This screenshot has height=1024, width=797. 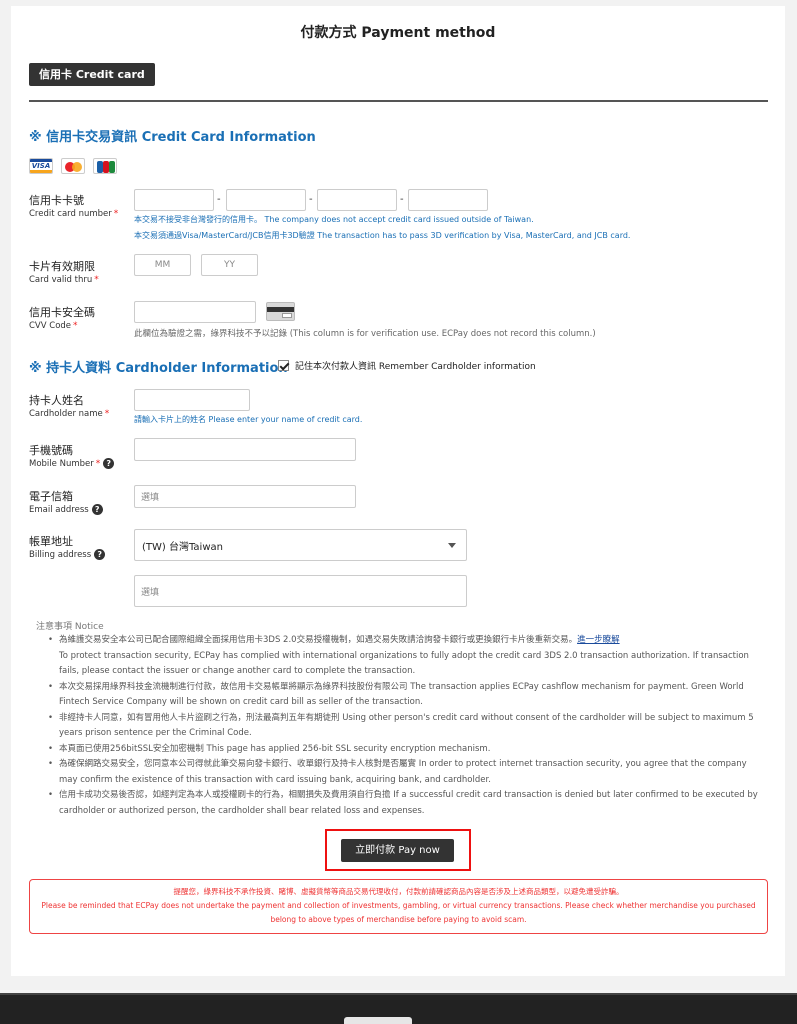 What do you see at coordinates (51, 541) in the screenshot?
I see `billing-address-label-zh: 帳單地址` at bounding box center [51, 541].